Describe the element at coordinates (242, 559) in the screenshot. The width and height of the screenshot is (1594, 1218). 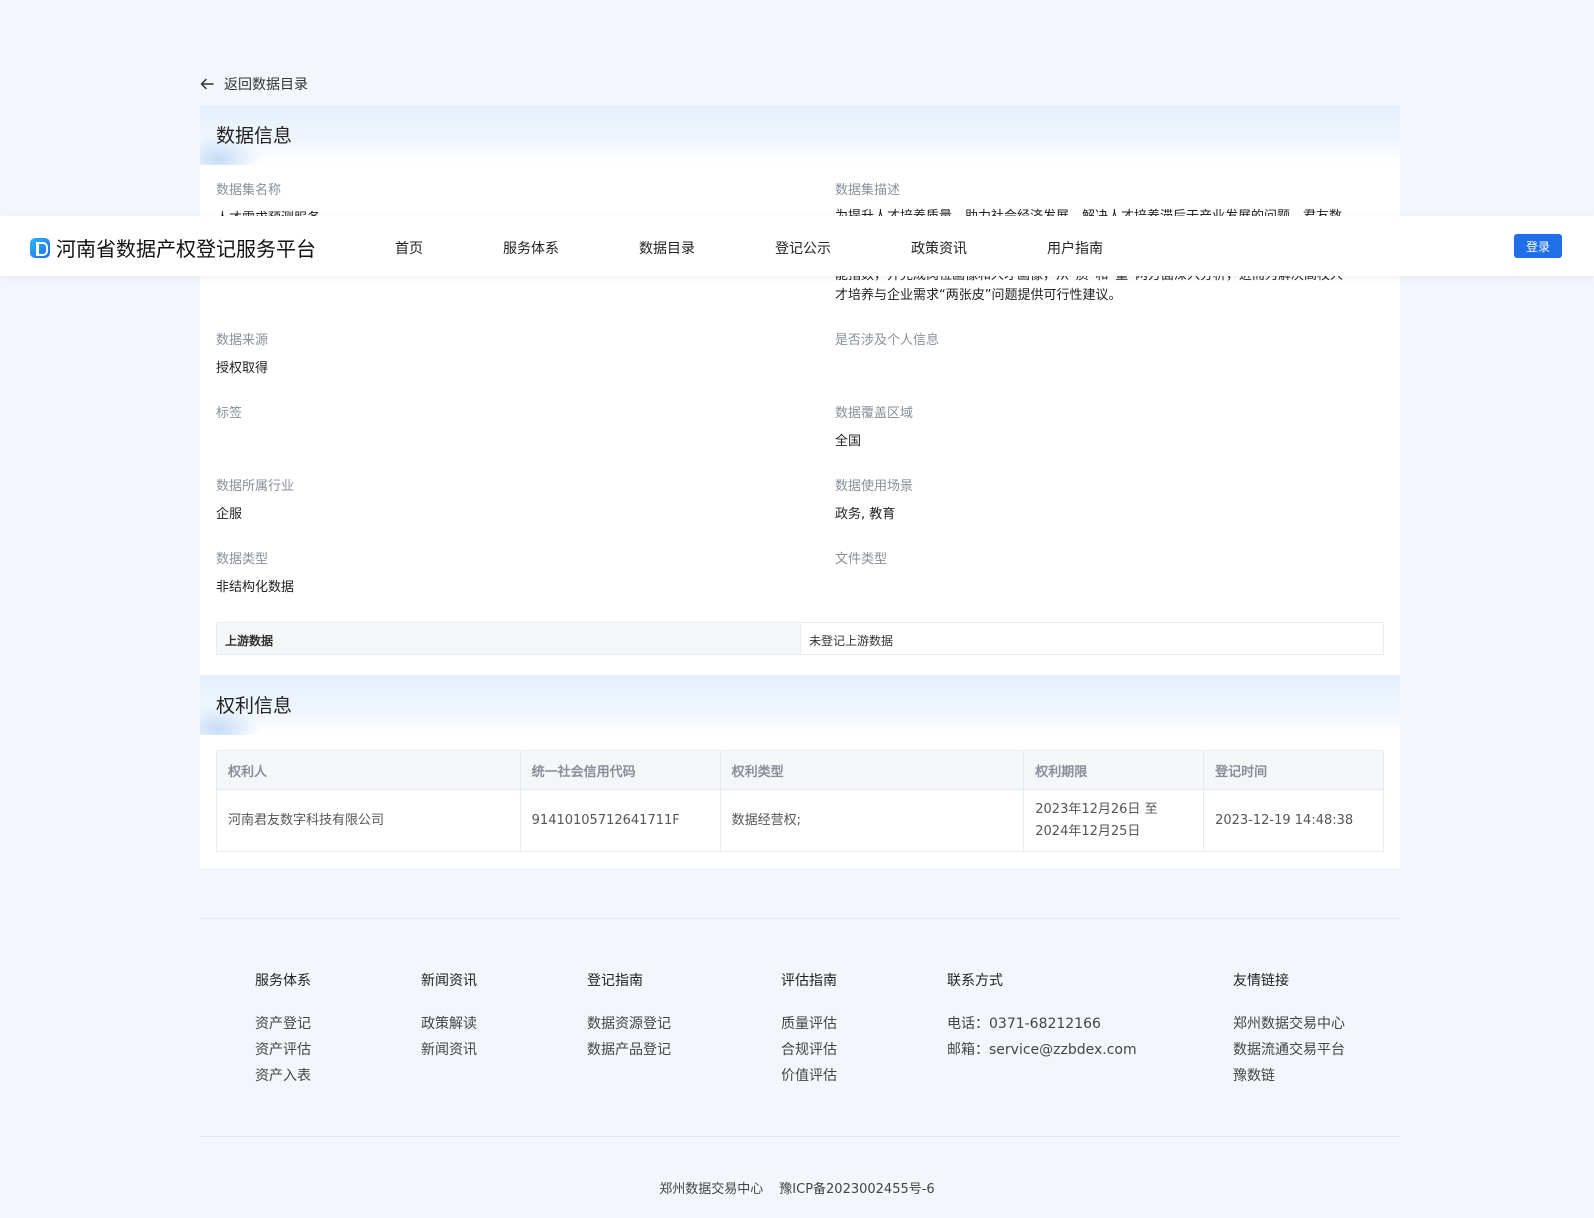
I see `field-label: 数据类型` at that location.